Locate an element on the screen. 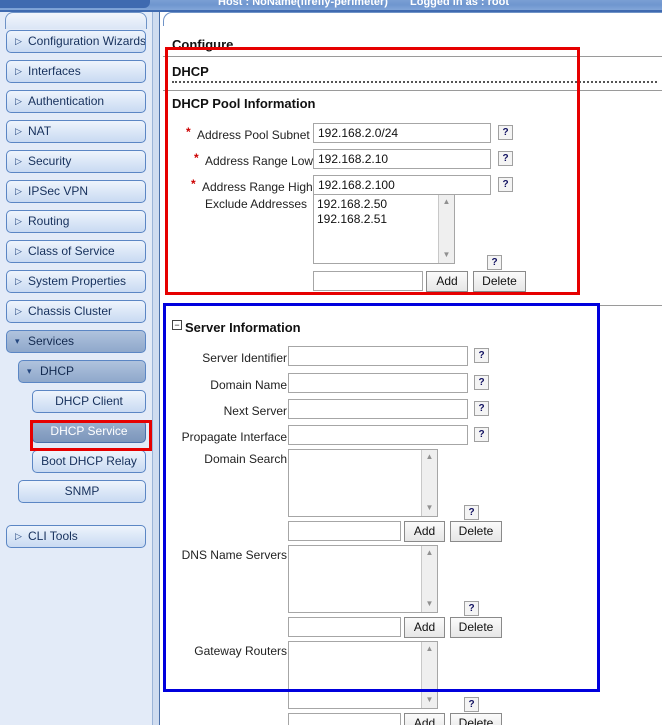 The image size is (662, 725). dhcp-section-divider is located at coordinates (412, 90).